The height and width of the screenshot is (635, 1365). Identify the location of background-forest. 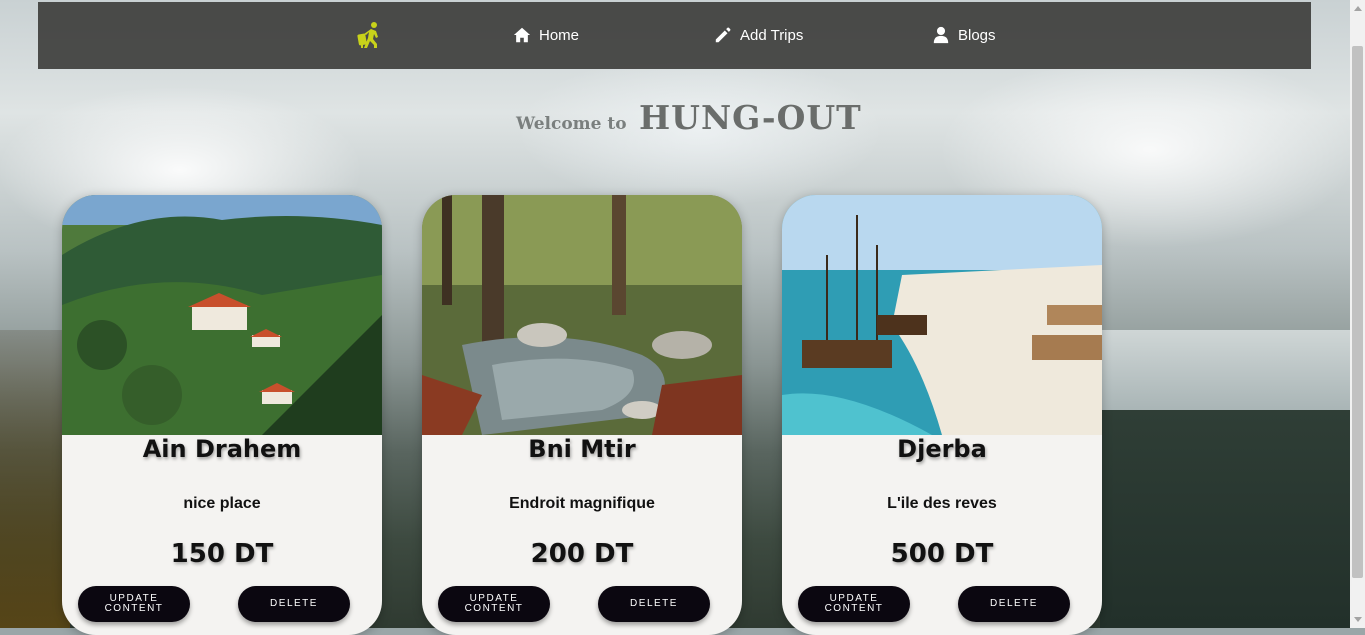
(1225, 519).